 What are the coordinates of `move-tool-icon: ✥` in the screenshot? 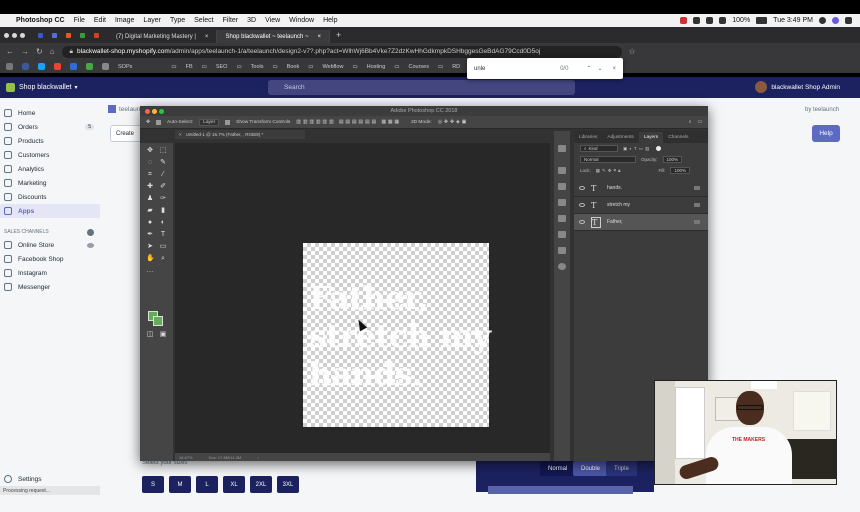 It's located at (148, 122).